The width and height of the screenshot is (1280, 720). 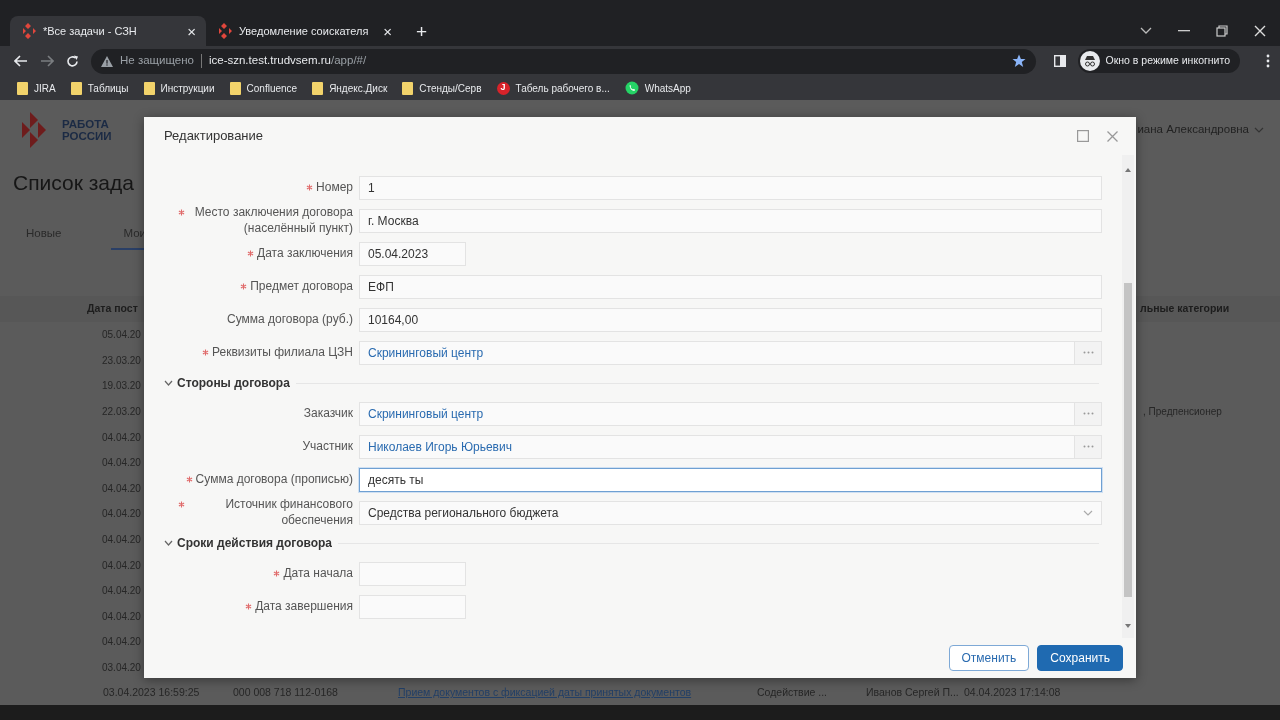 I want to click on cancel-button: Отменить, so click(x=989, y=658).